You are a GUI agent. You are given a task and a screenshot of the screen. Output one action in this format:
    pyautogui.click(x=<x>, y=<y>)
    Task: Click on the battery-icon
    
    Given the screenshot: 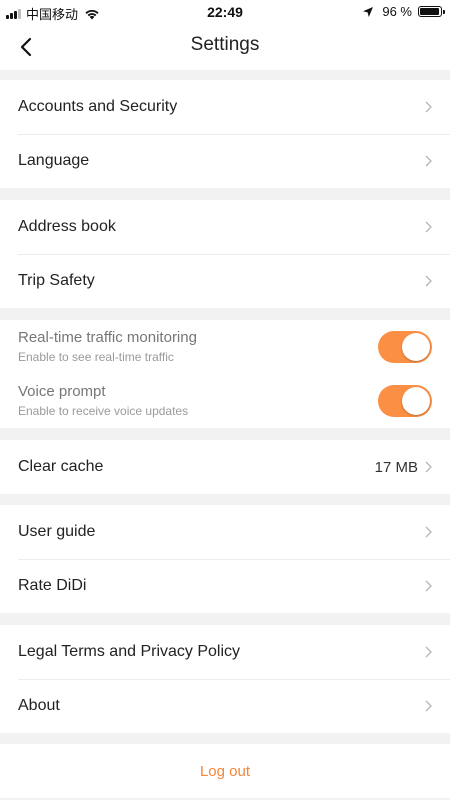 What is the action you would take?
    pyautogui.click(x=431, y=11)
    